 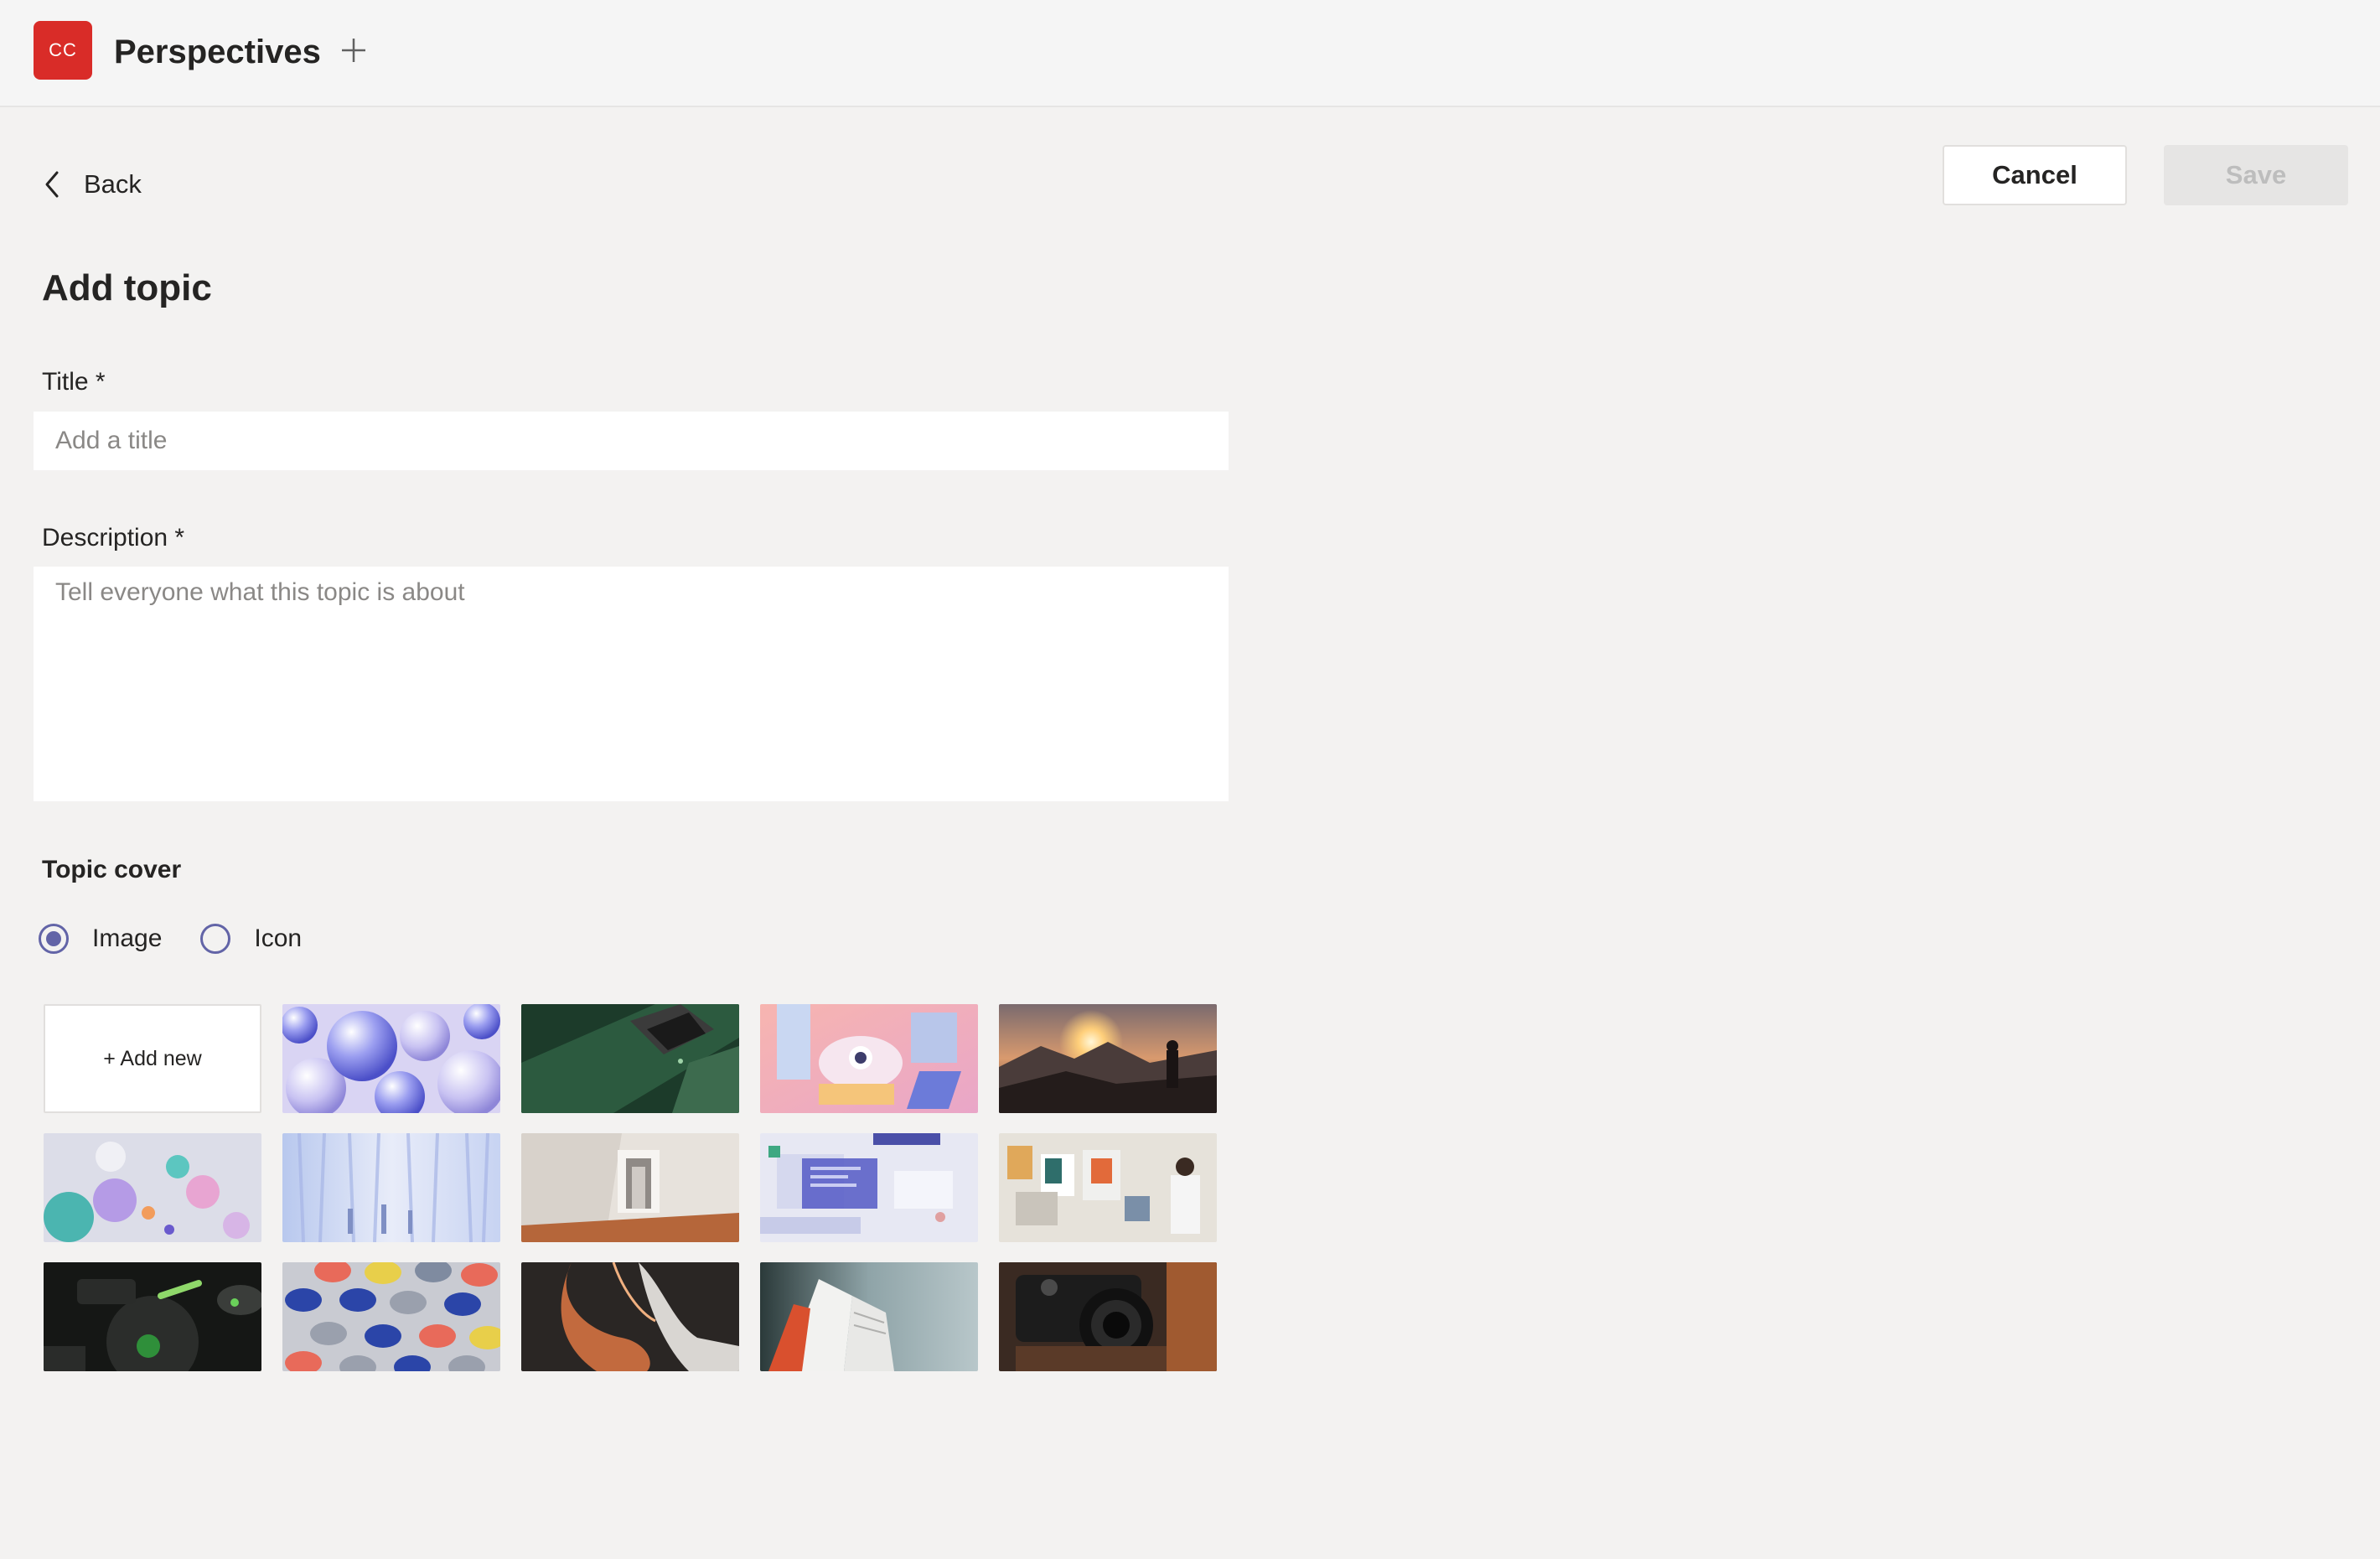 I want to click on radio-icon-label: Icon, so click(x=278, y=938).